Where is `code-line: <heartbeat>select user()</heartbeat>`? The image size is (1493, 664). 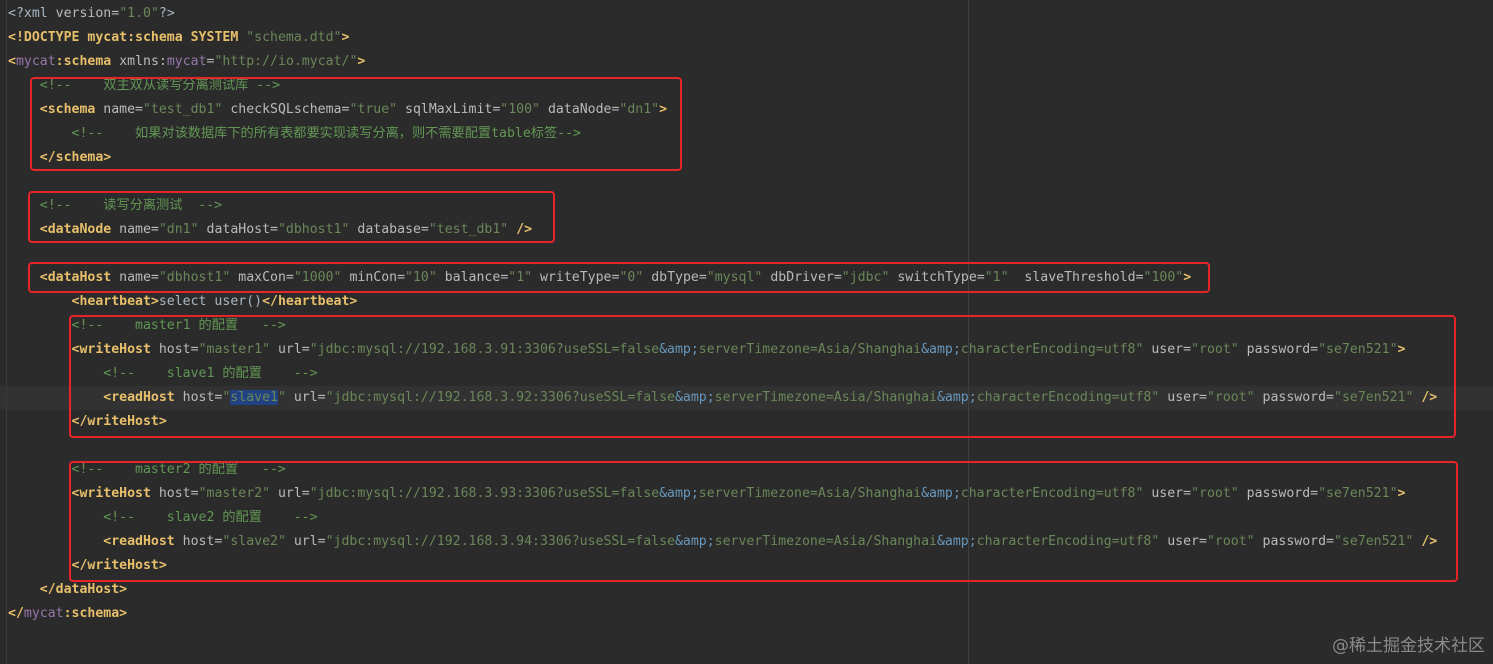 code-line: <heartbeat>select user()</heartbeat> is located at coordinates (183, 302).